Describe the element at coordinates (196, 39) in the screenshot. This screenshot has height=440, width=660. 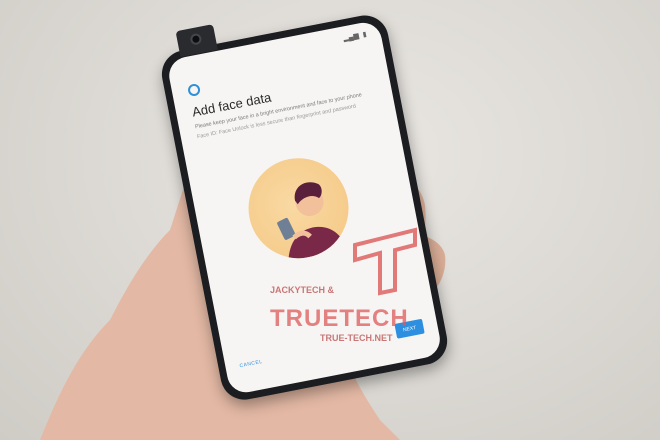
I see `camera-lens-icon` at that location.